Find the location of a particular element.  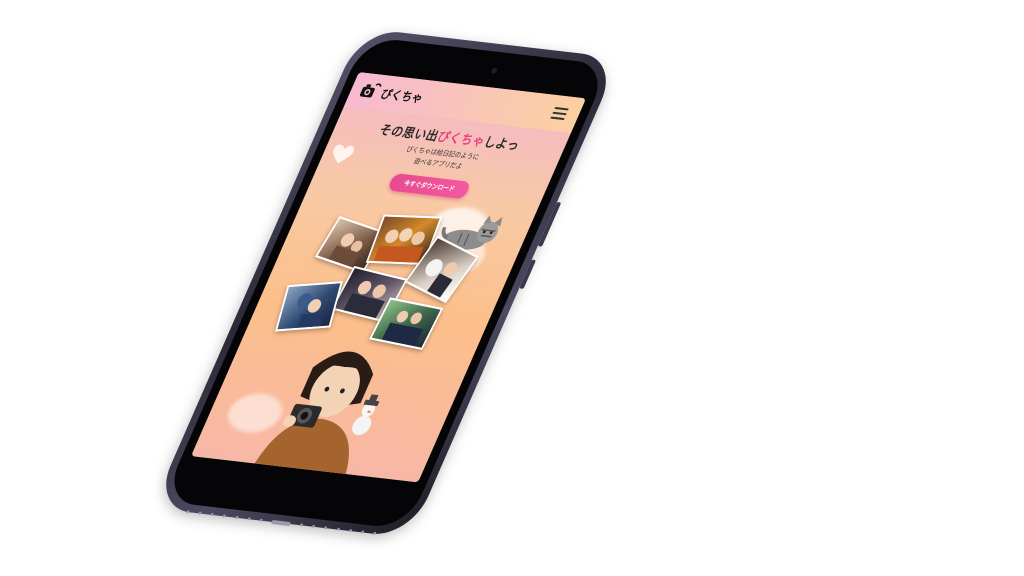

girl-with-camera-image is located at coordinates (329, 400).